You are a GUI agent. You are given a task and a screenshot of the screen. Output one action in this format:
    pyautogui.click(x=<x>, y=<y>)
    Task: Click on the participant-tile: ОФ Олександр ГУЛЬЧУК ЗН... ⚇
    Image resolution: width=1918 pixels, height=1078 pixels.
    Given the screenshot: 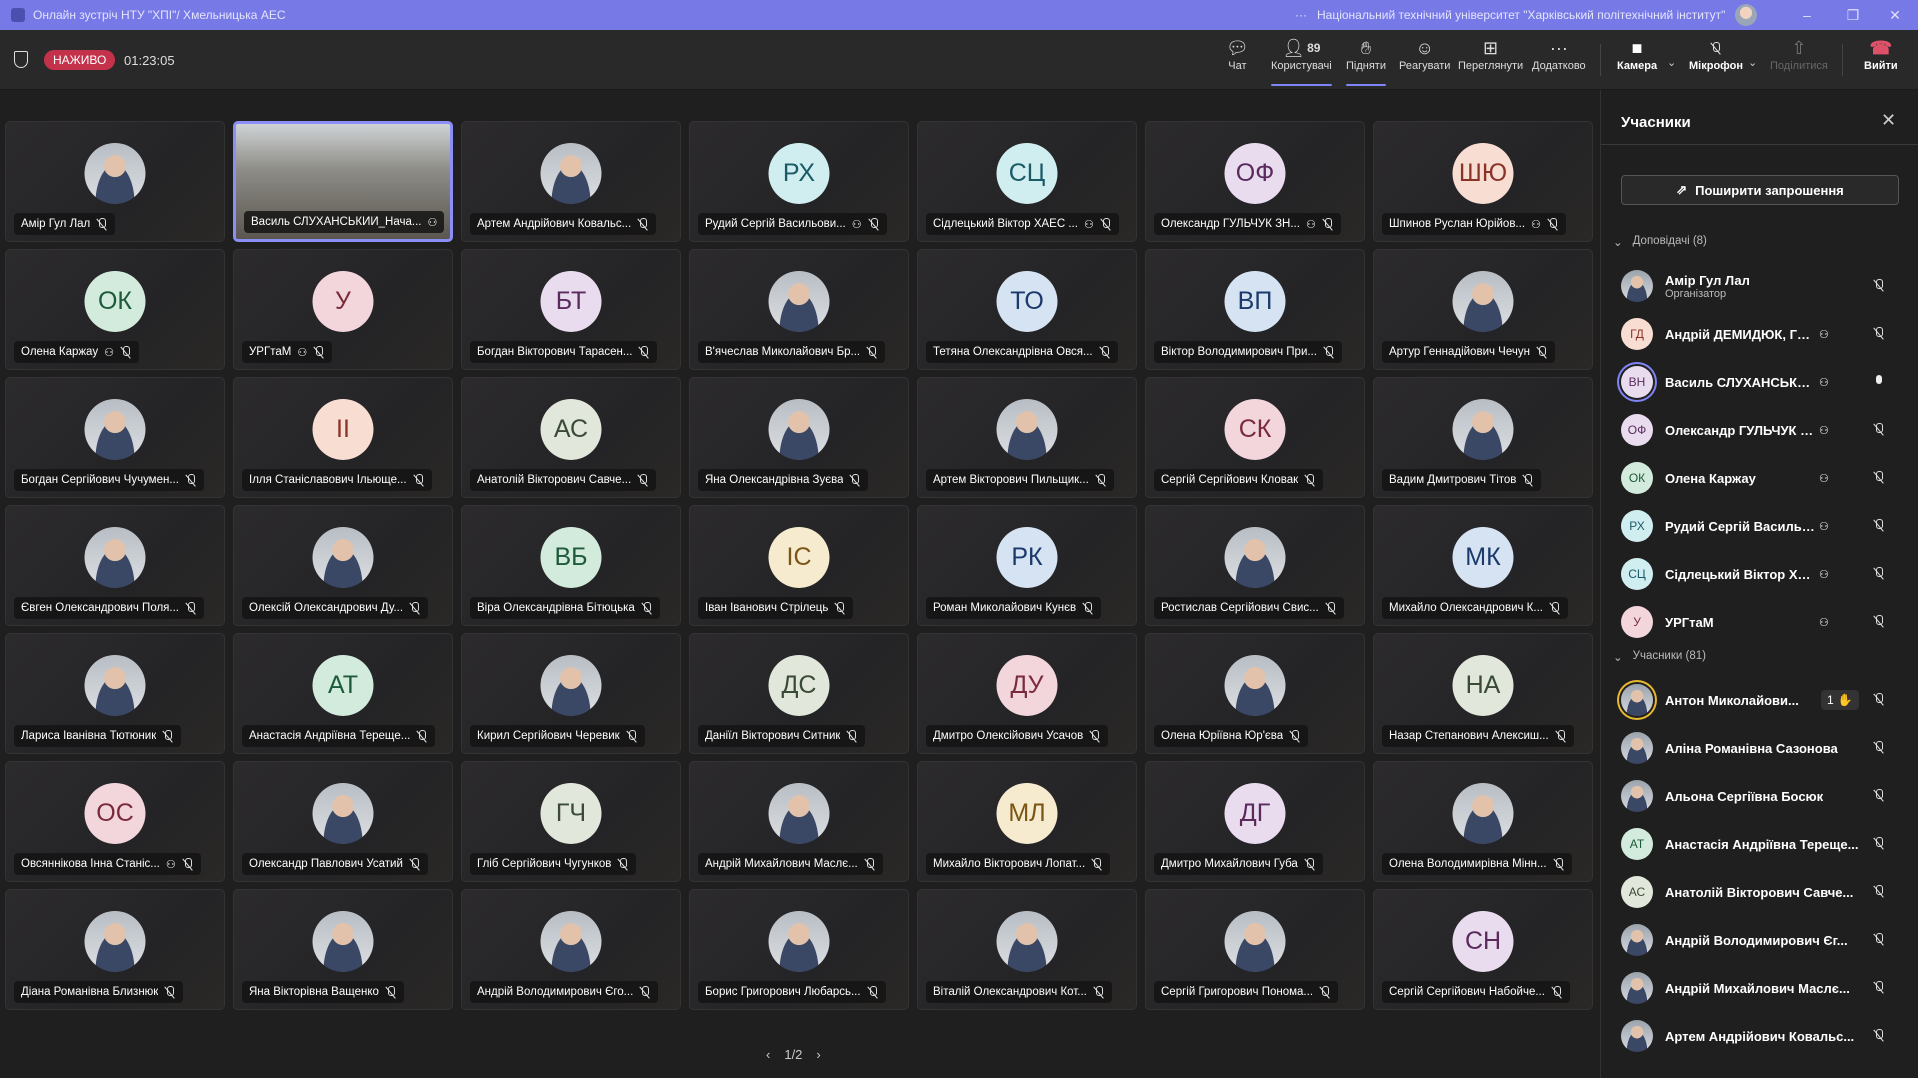 What is the action you would take?
    pyautogui.click(x=1255, y=181)
    